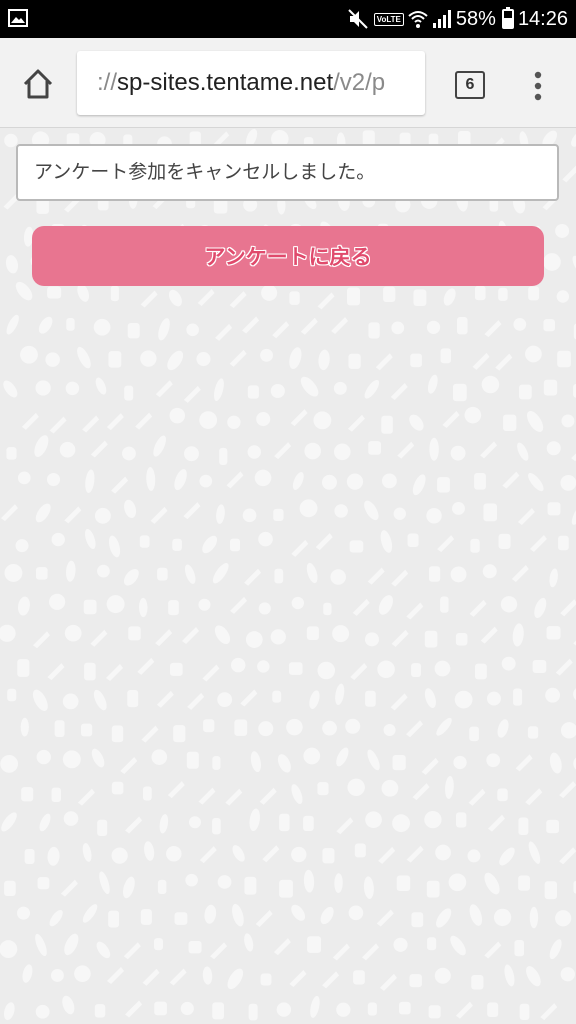  What do you see at coordinates (359, 82) in the screenshot?
I see `url-path: /v2/p` at bounding box center [359, 82].